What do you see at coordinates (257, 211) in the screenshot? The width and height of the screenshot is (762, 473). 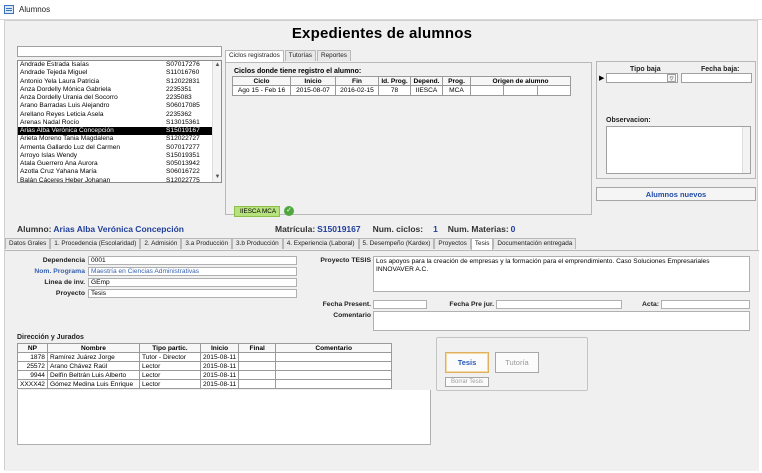 I see `program-badge: IIESCA MCA` at bounding box center [257, 211].